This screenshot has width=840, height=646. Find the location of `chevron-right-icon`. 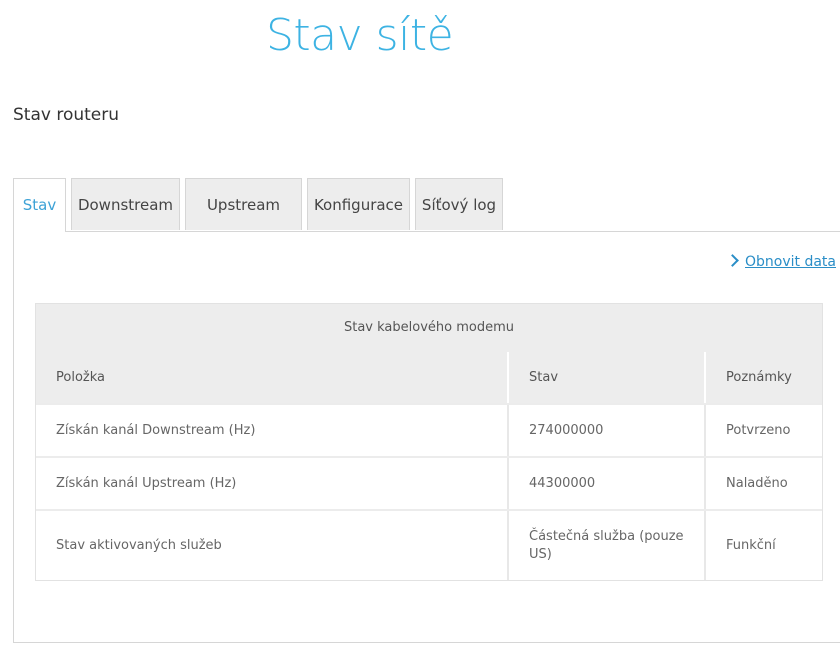

chevron-right-icon is located at coordinates (732, 260).